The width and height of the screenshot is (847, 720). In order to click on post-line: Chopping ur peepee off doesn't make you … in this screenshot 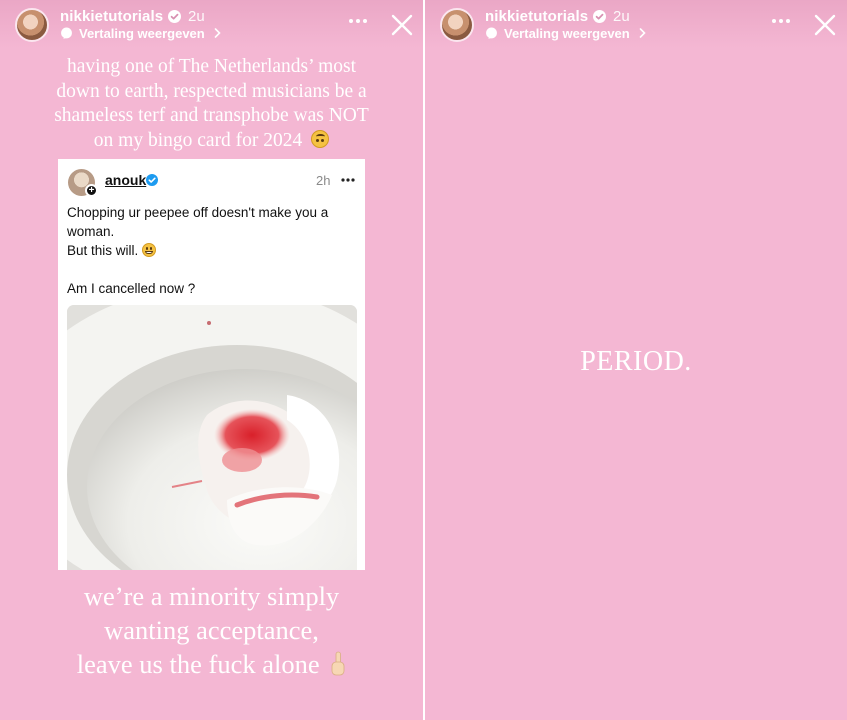, I will do `click(198, 212)`.